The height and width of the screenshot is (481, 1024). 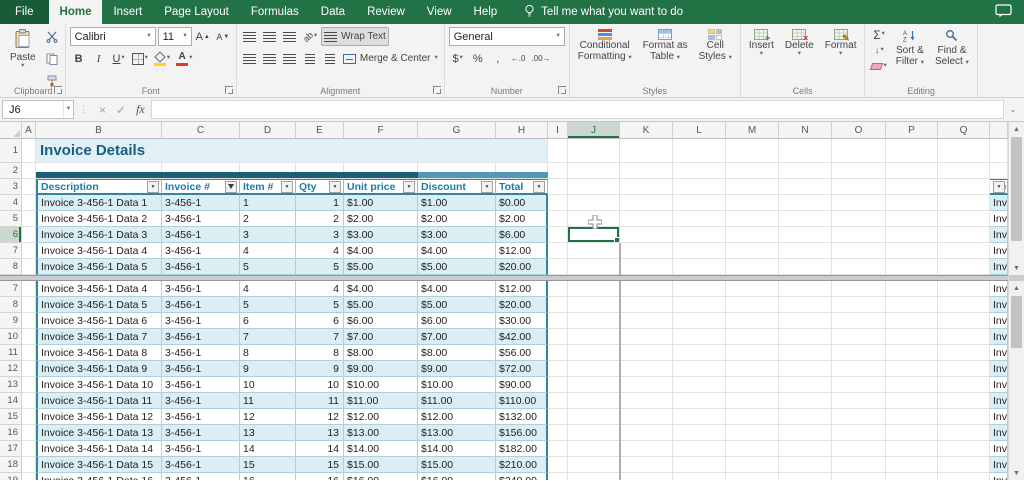 What do you see at coordinates (335, 186) in the screenshot?
I see `filter-button-qty: ▼` at bounding box center [335, 186].